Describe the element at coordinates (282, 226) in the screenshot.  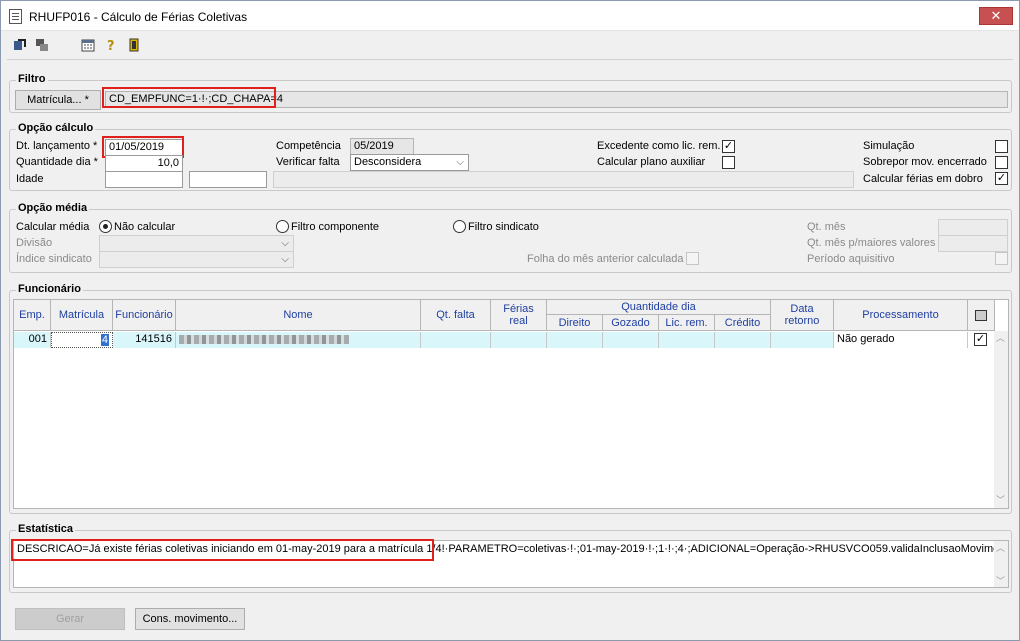
I see `radio-filtro-componente` at that location.